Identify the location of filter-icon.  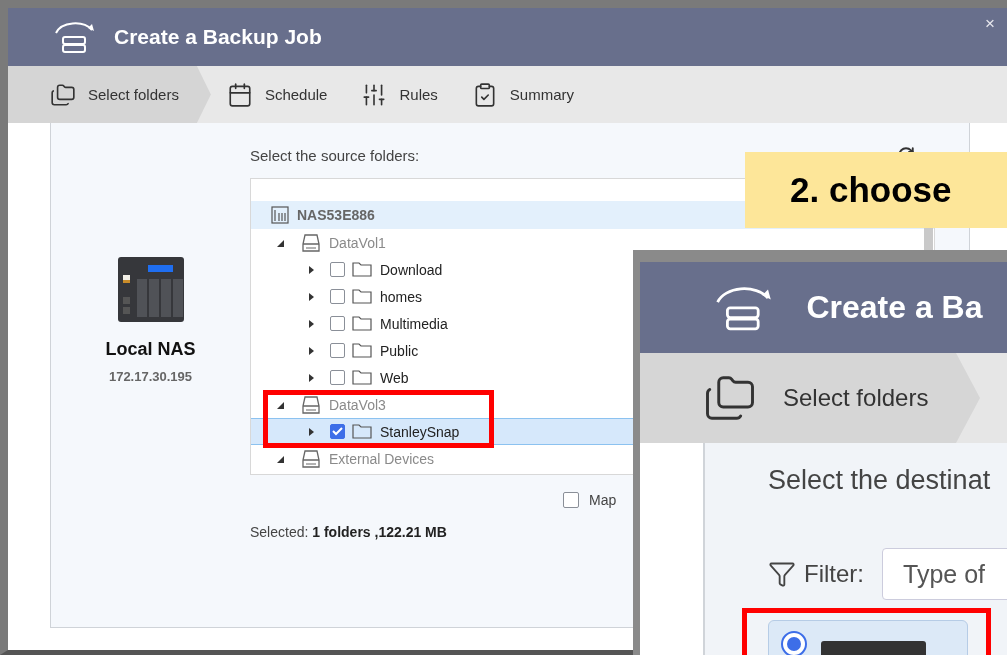
(782, 574).